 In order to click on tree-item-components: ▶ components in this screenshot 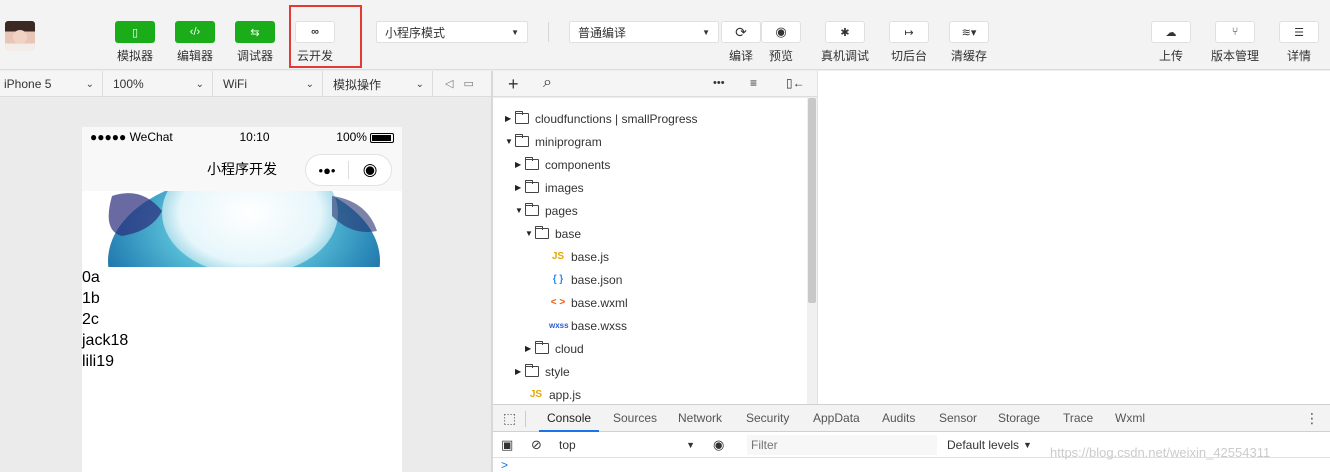, I will do `click(562, 164)`.